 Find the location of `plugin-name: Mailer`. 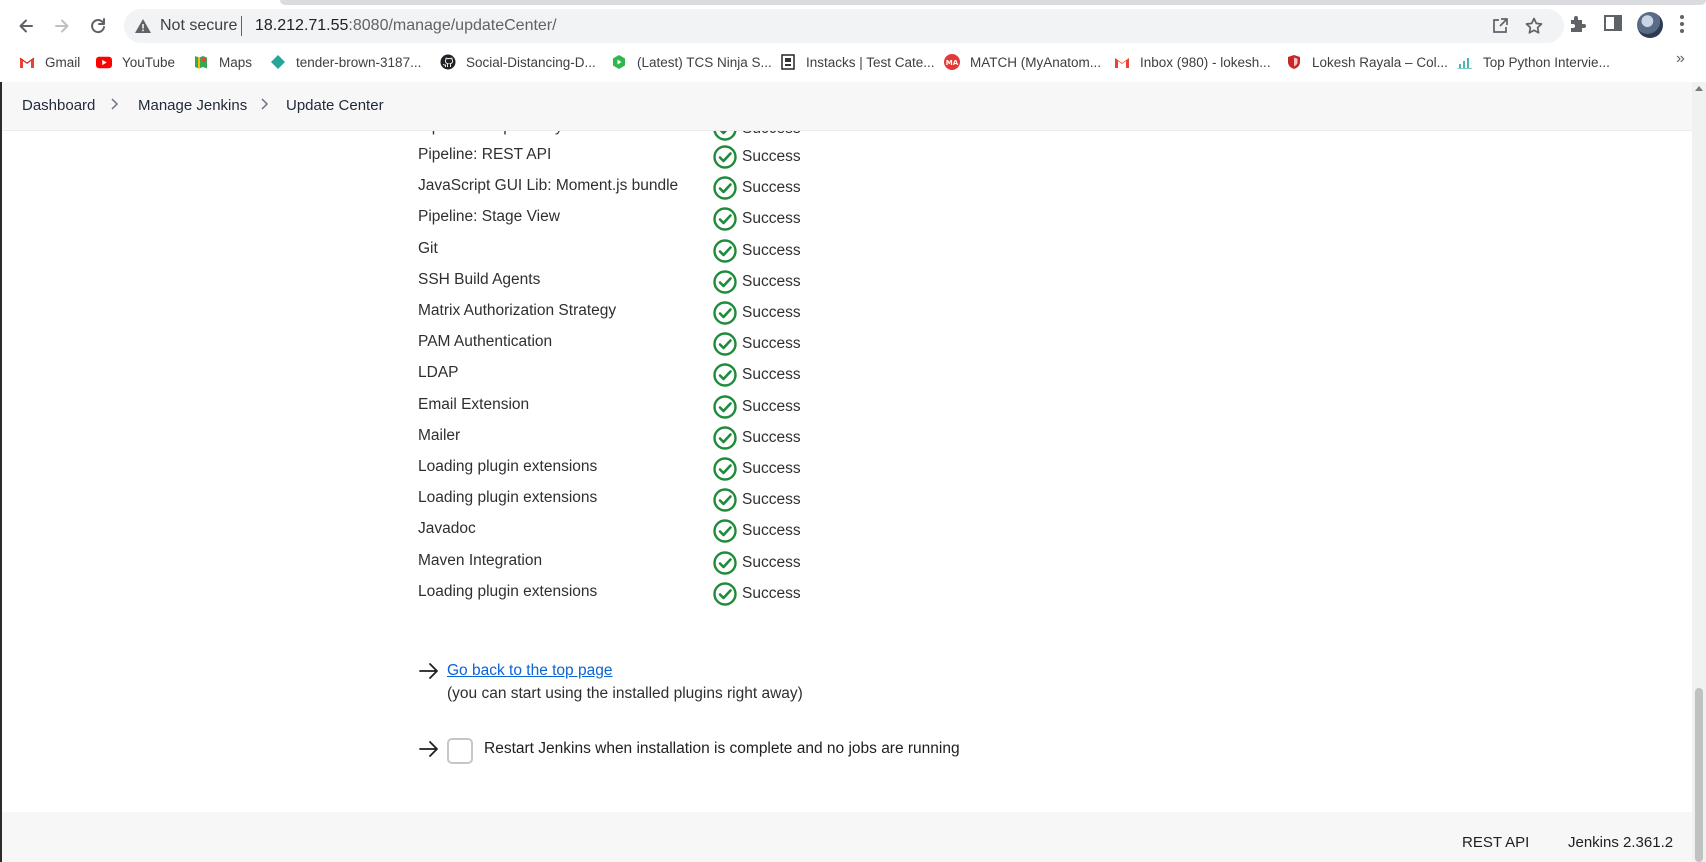

plugin-name: Mailer is located at coordinates (439, 435).